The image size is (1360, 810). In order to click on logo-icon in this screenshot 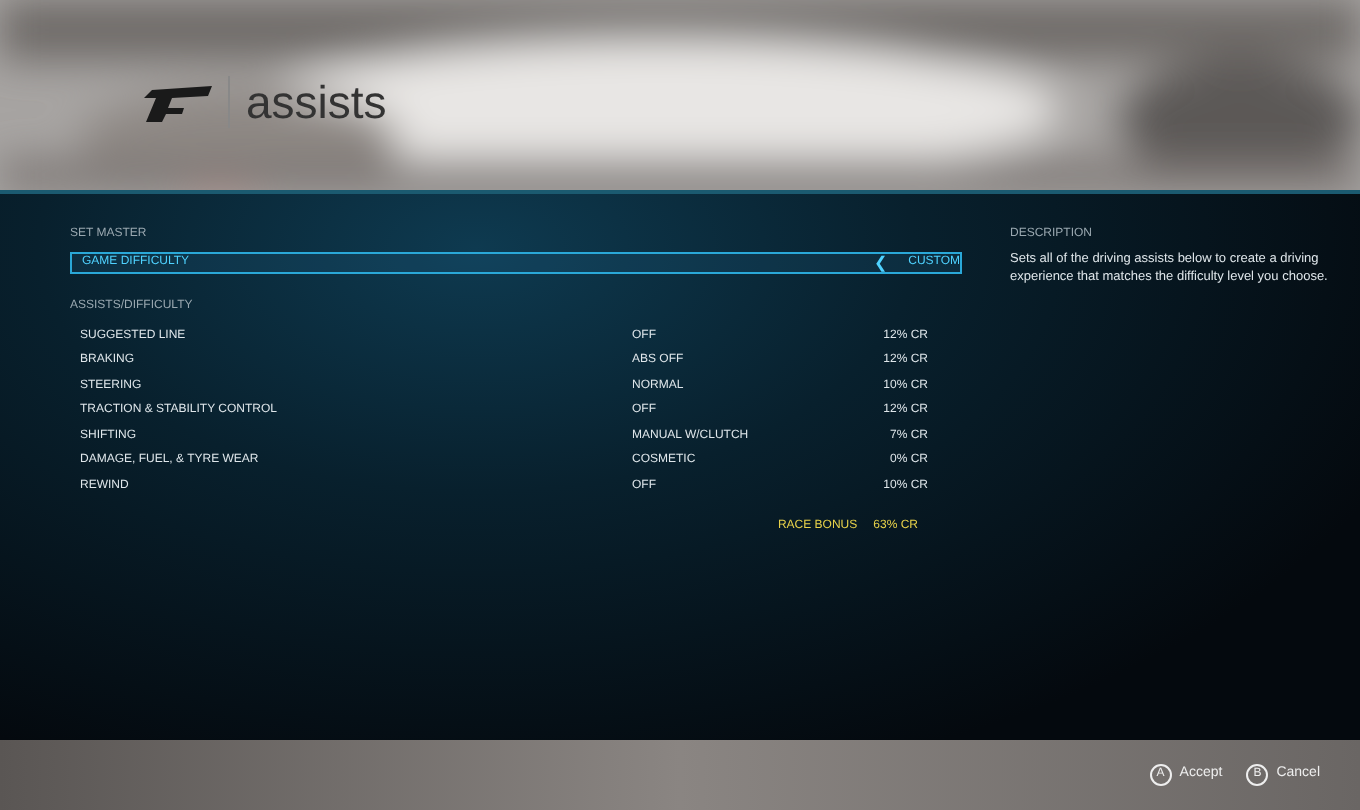, I will do `click(176, 102)`.